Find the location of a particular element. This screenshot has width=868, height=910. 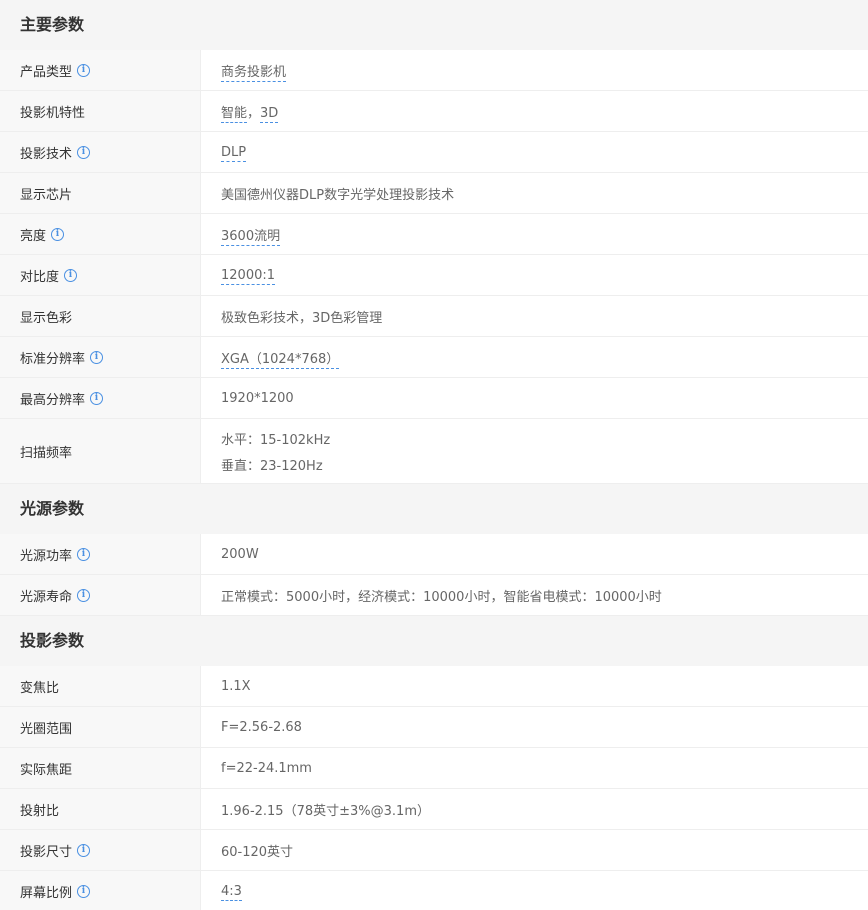

section-title-main: 主要参数 is located at coordinates (434, 25).